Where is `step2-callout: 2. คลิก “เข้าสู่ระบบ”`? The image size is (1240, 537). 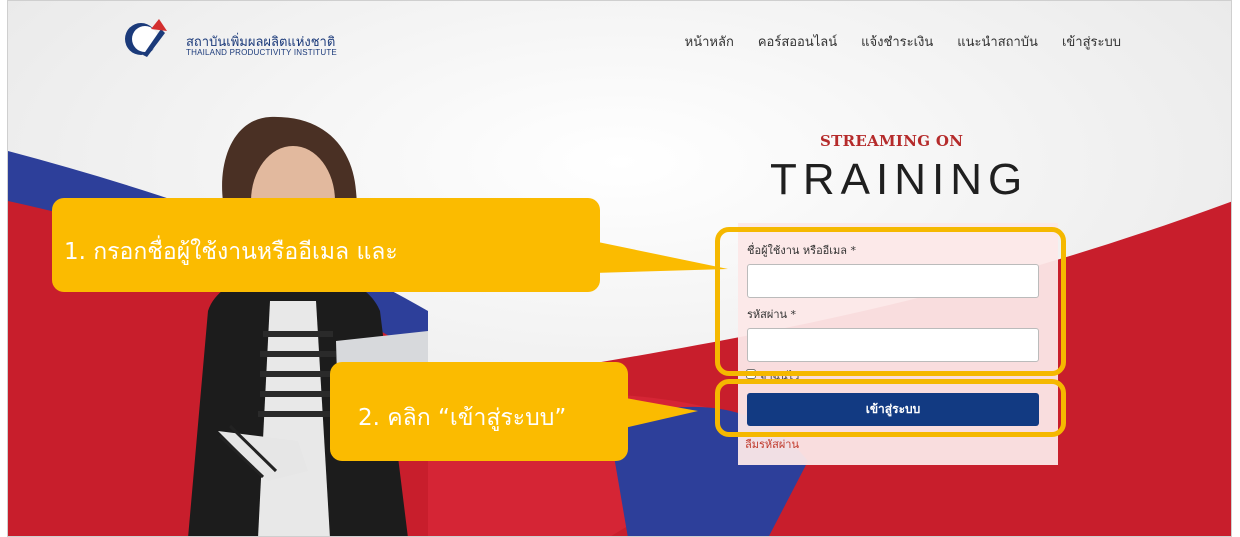
step2-callout: 2. คลิก “เข้าสู่ระบบ” is located at coordinates (479, 411).